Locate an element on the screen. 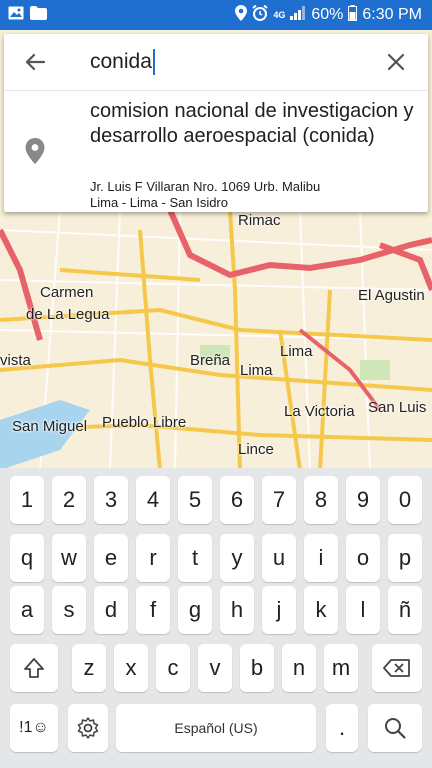  key-g: g is located at coordinates (195, 610).